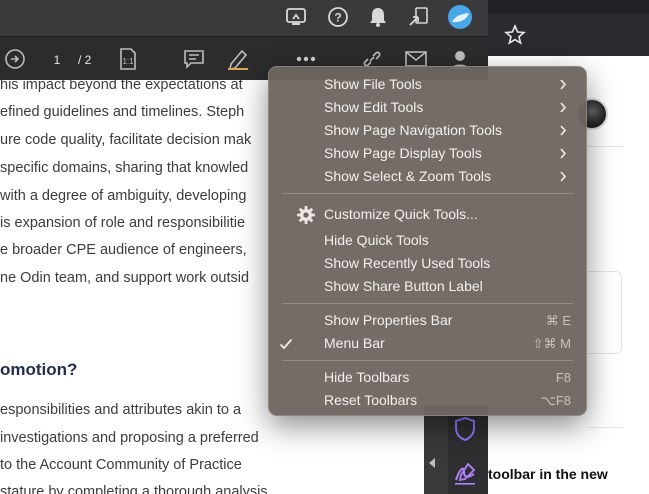  What do you see at coordinates (558, 320) in the screenshot?
I see `keyboard-shortcut: ⌘ E` at bounding box center [558, 320].